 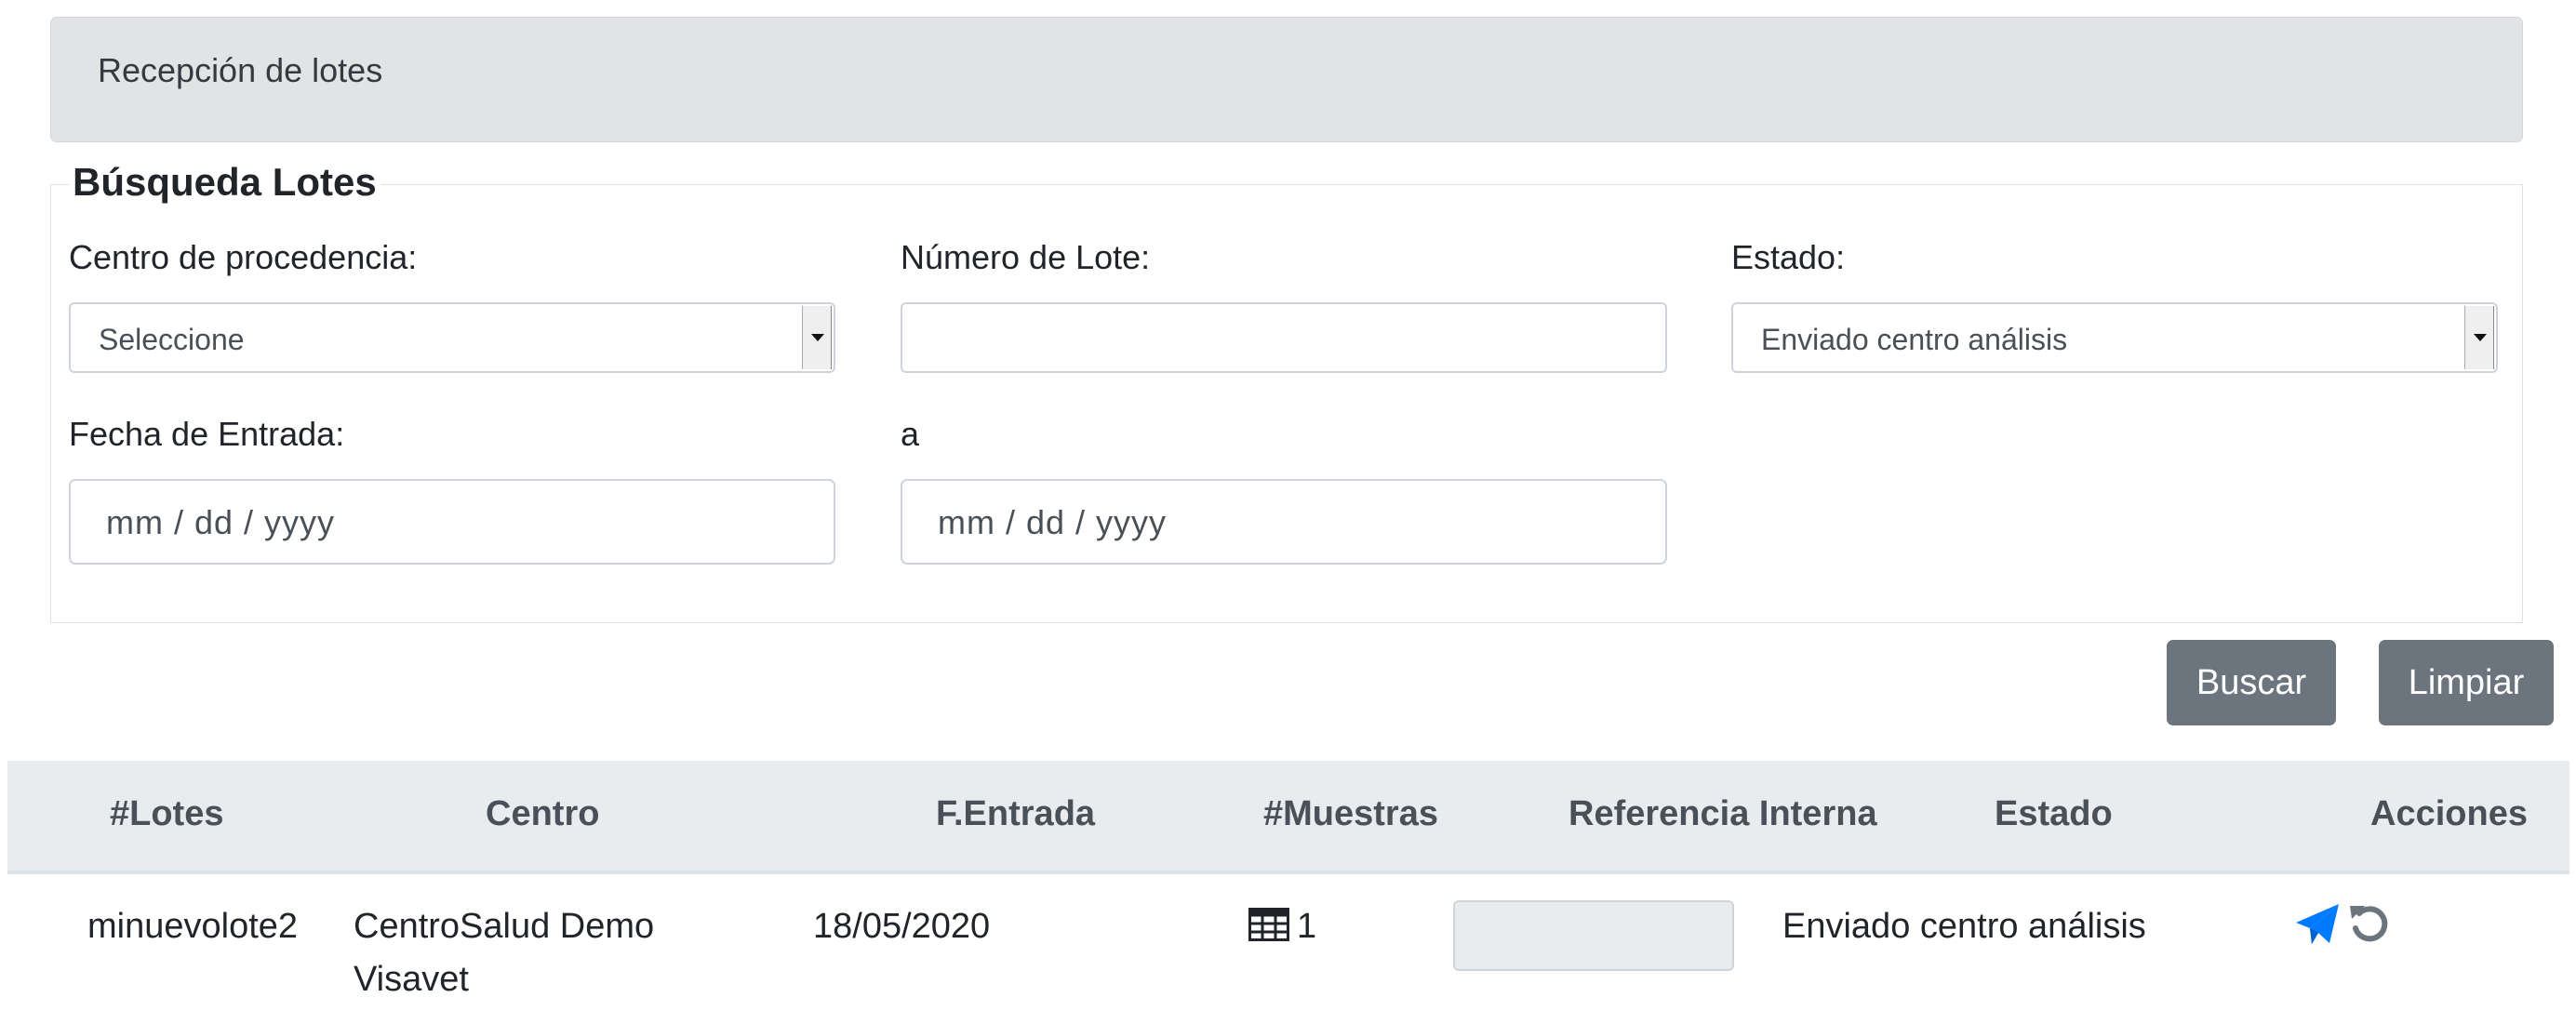 I want to click on fecha-from-input: mm / dd / yyyy, so click(x=452, y=522).